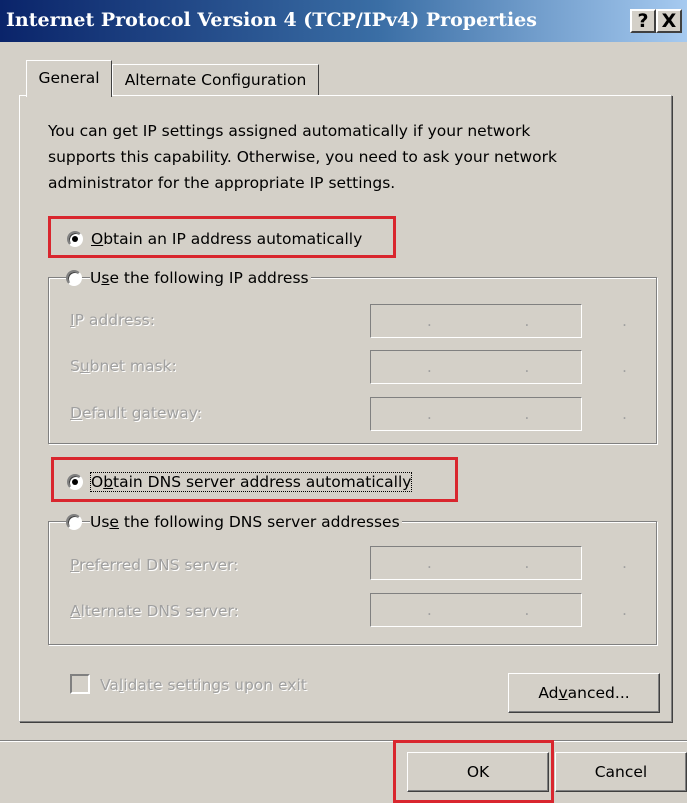 This screenshot has height=803, width=687. I want to click on ip-address-value: . . ., so click(549, 321).